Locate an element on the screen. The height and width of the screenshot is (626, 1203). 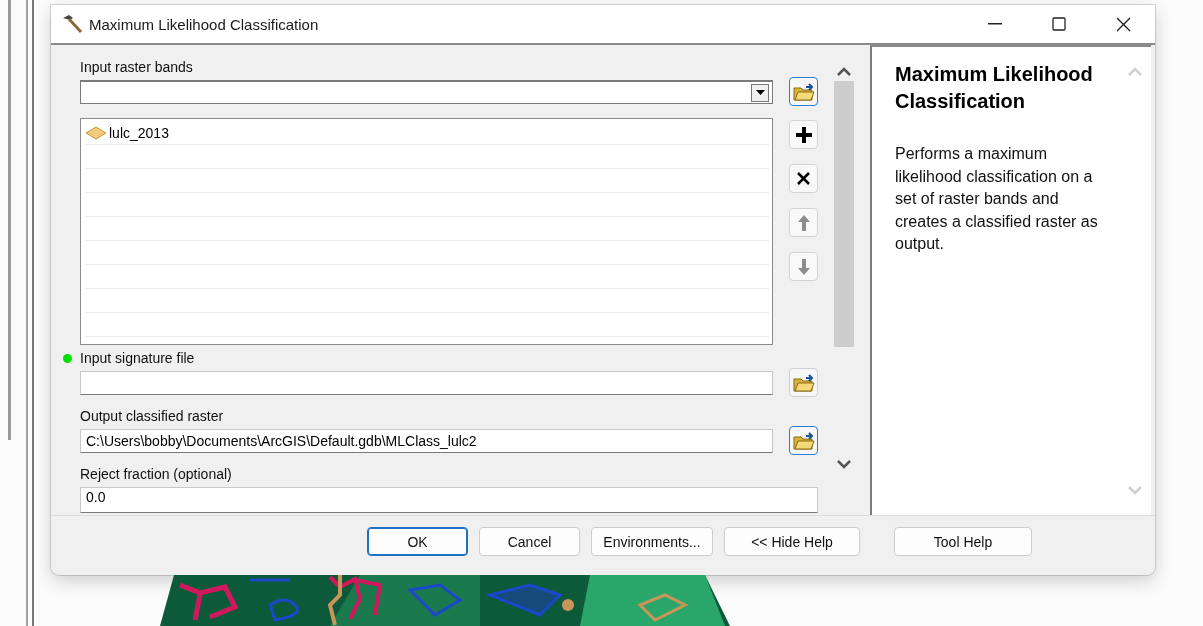
raster-layer-icon is located at coordinates (96, 132).